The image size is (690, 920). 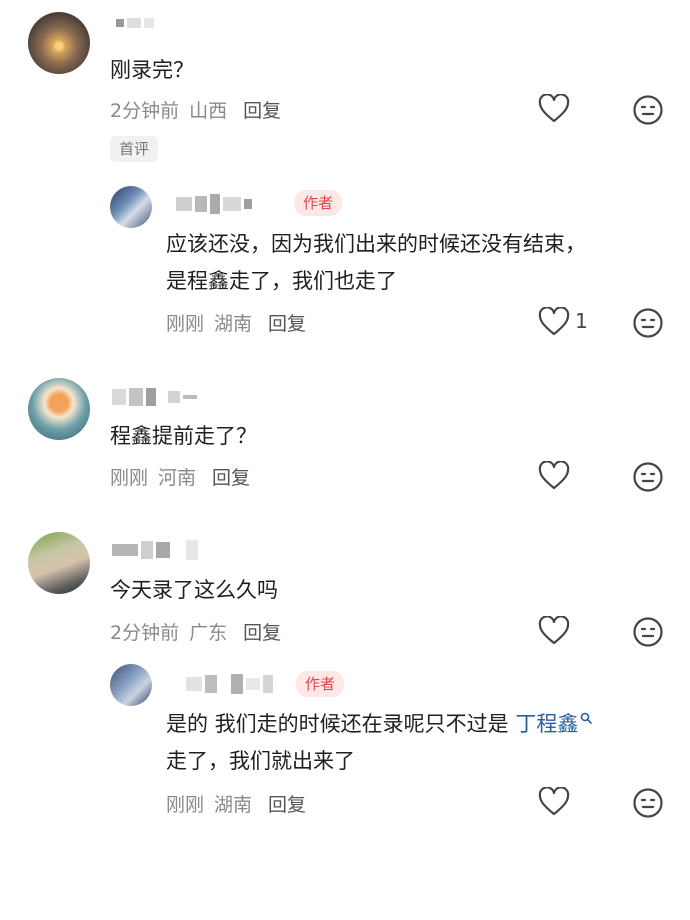 I want to click on comment-text: 今天录了这么久吗, so click(x=194, y=590).